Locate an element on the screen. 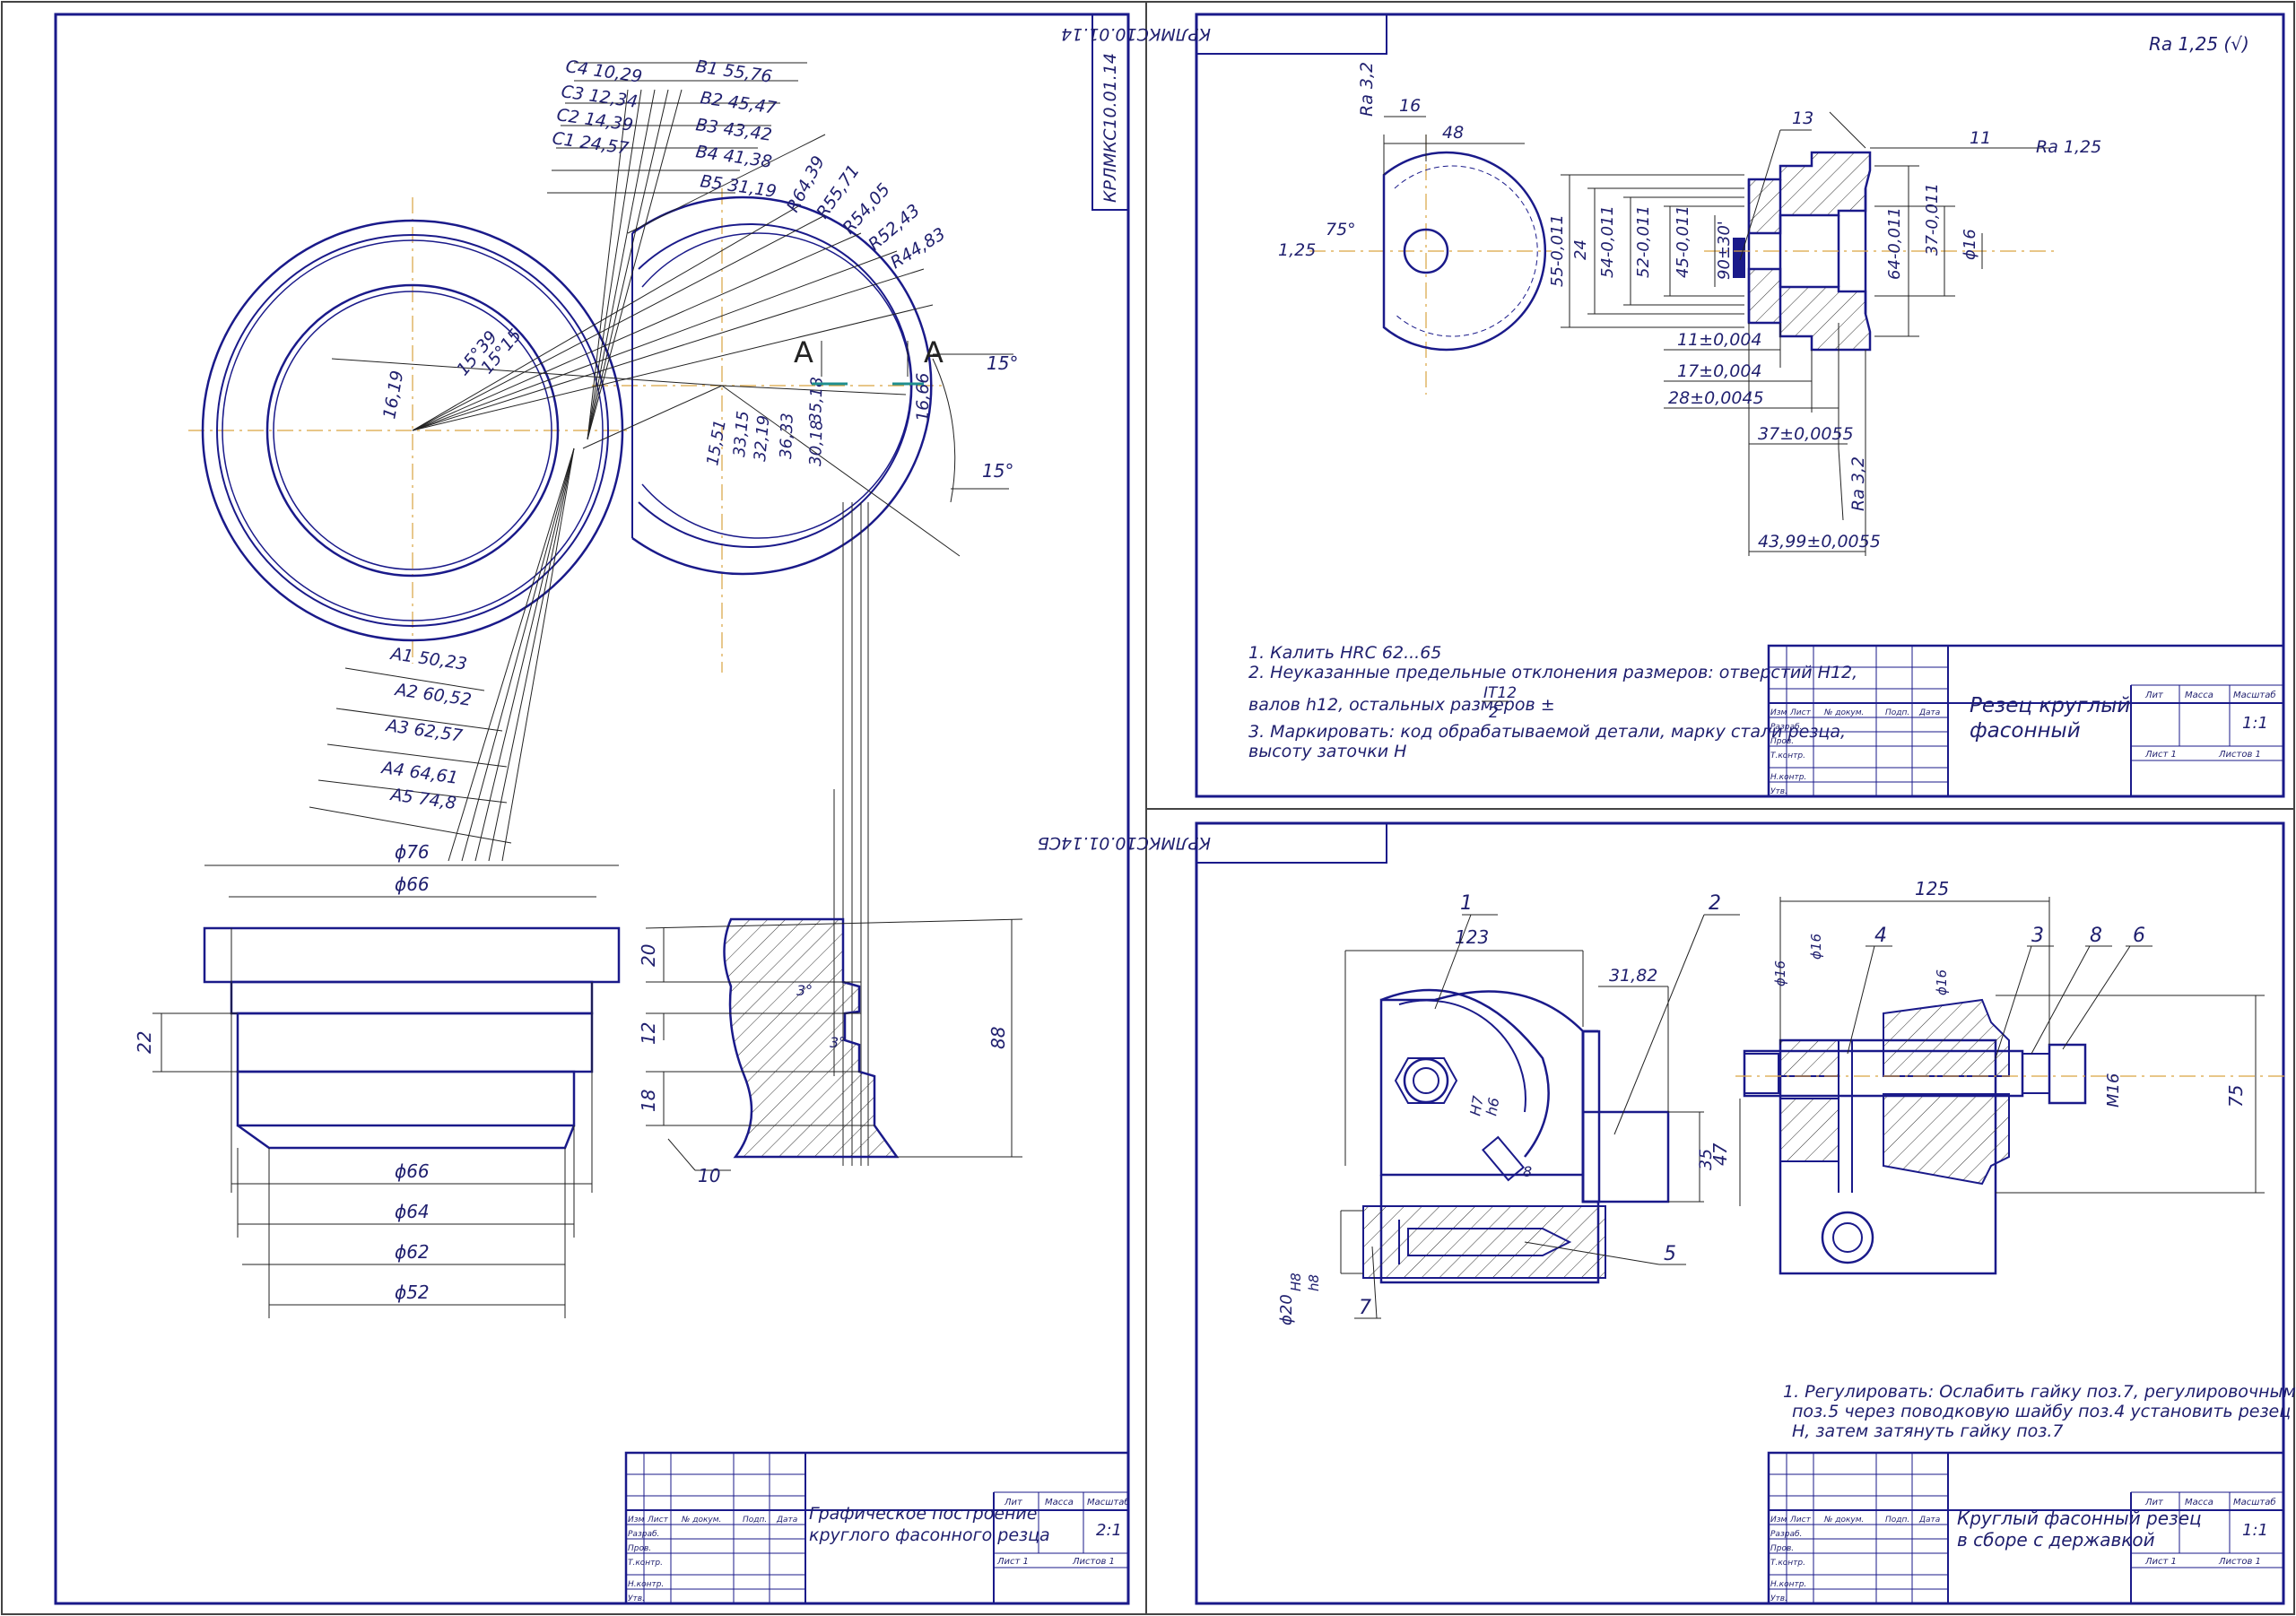  s2-vdim-54: 54-0,011 is located at coordinates (1607, 242).